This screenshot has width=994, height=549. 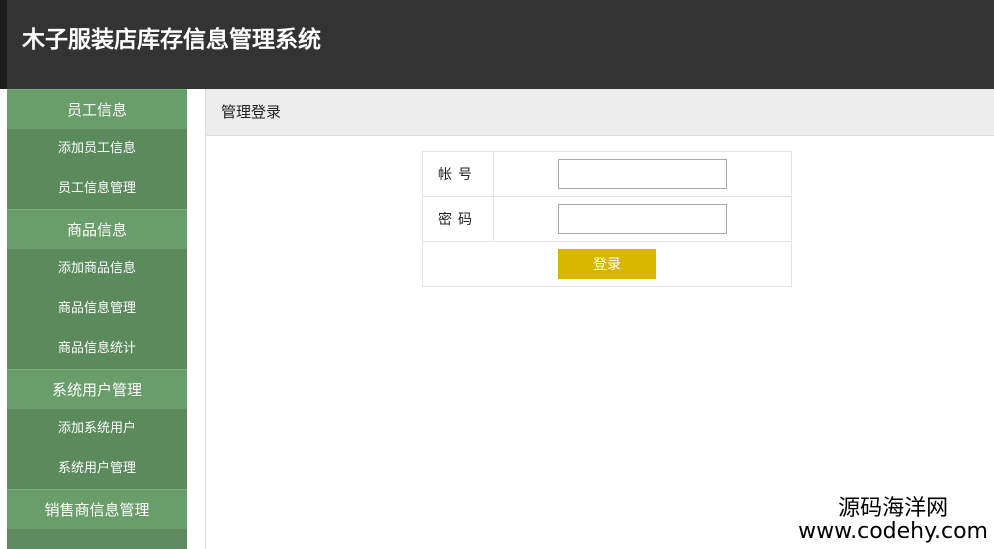 What do you see at coordinates (97, 269) in the screenshot?
I see `sidebar-item-add-product: 添加商品信息` at bounding box center [97, 269].